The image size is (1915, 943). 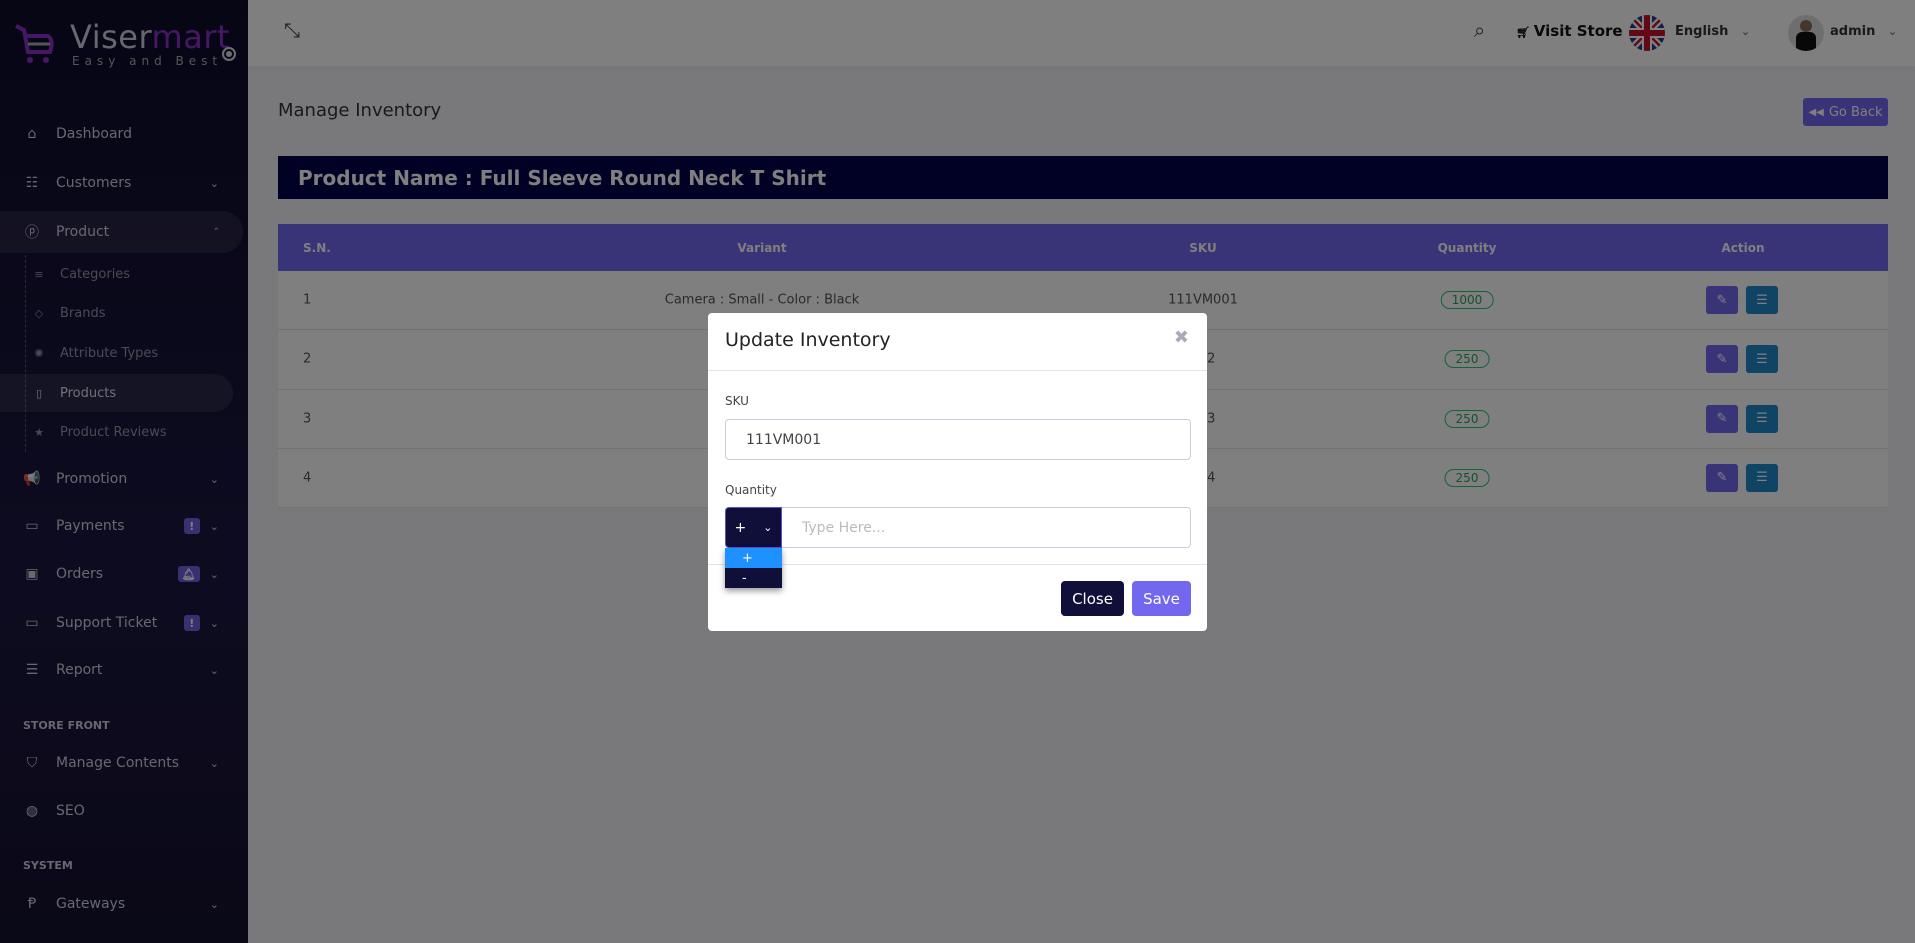 I want to click on modal-footer-divider, so click(x=957, y=564).